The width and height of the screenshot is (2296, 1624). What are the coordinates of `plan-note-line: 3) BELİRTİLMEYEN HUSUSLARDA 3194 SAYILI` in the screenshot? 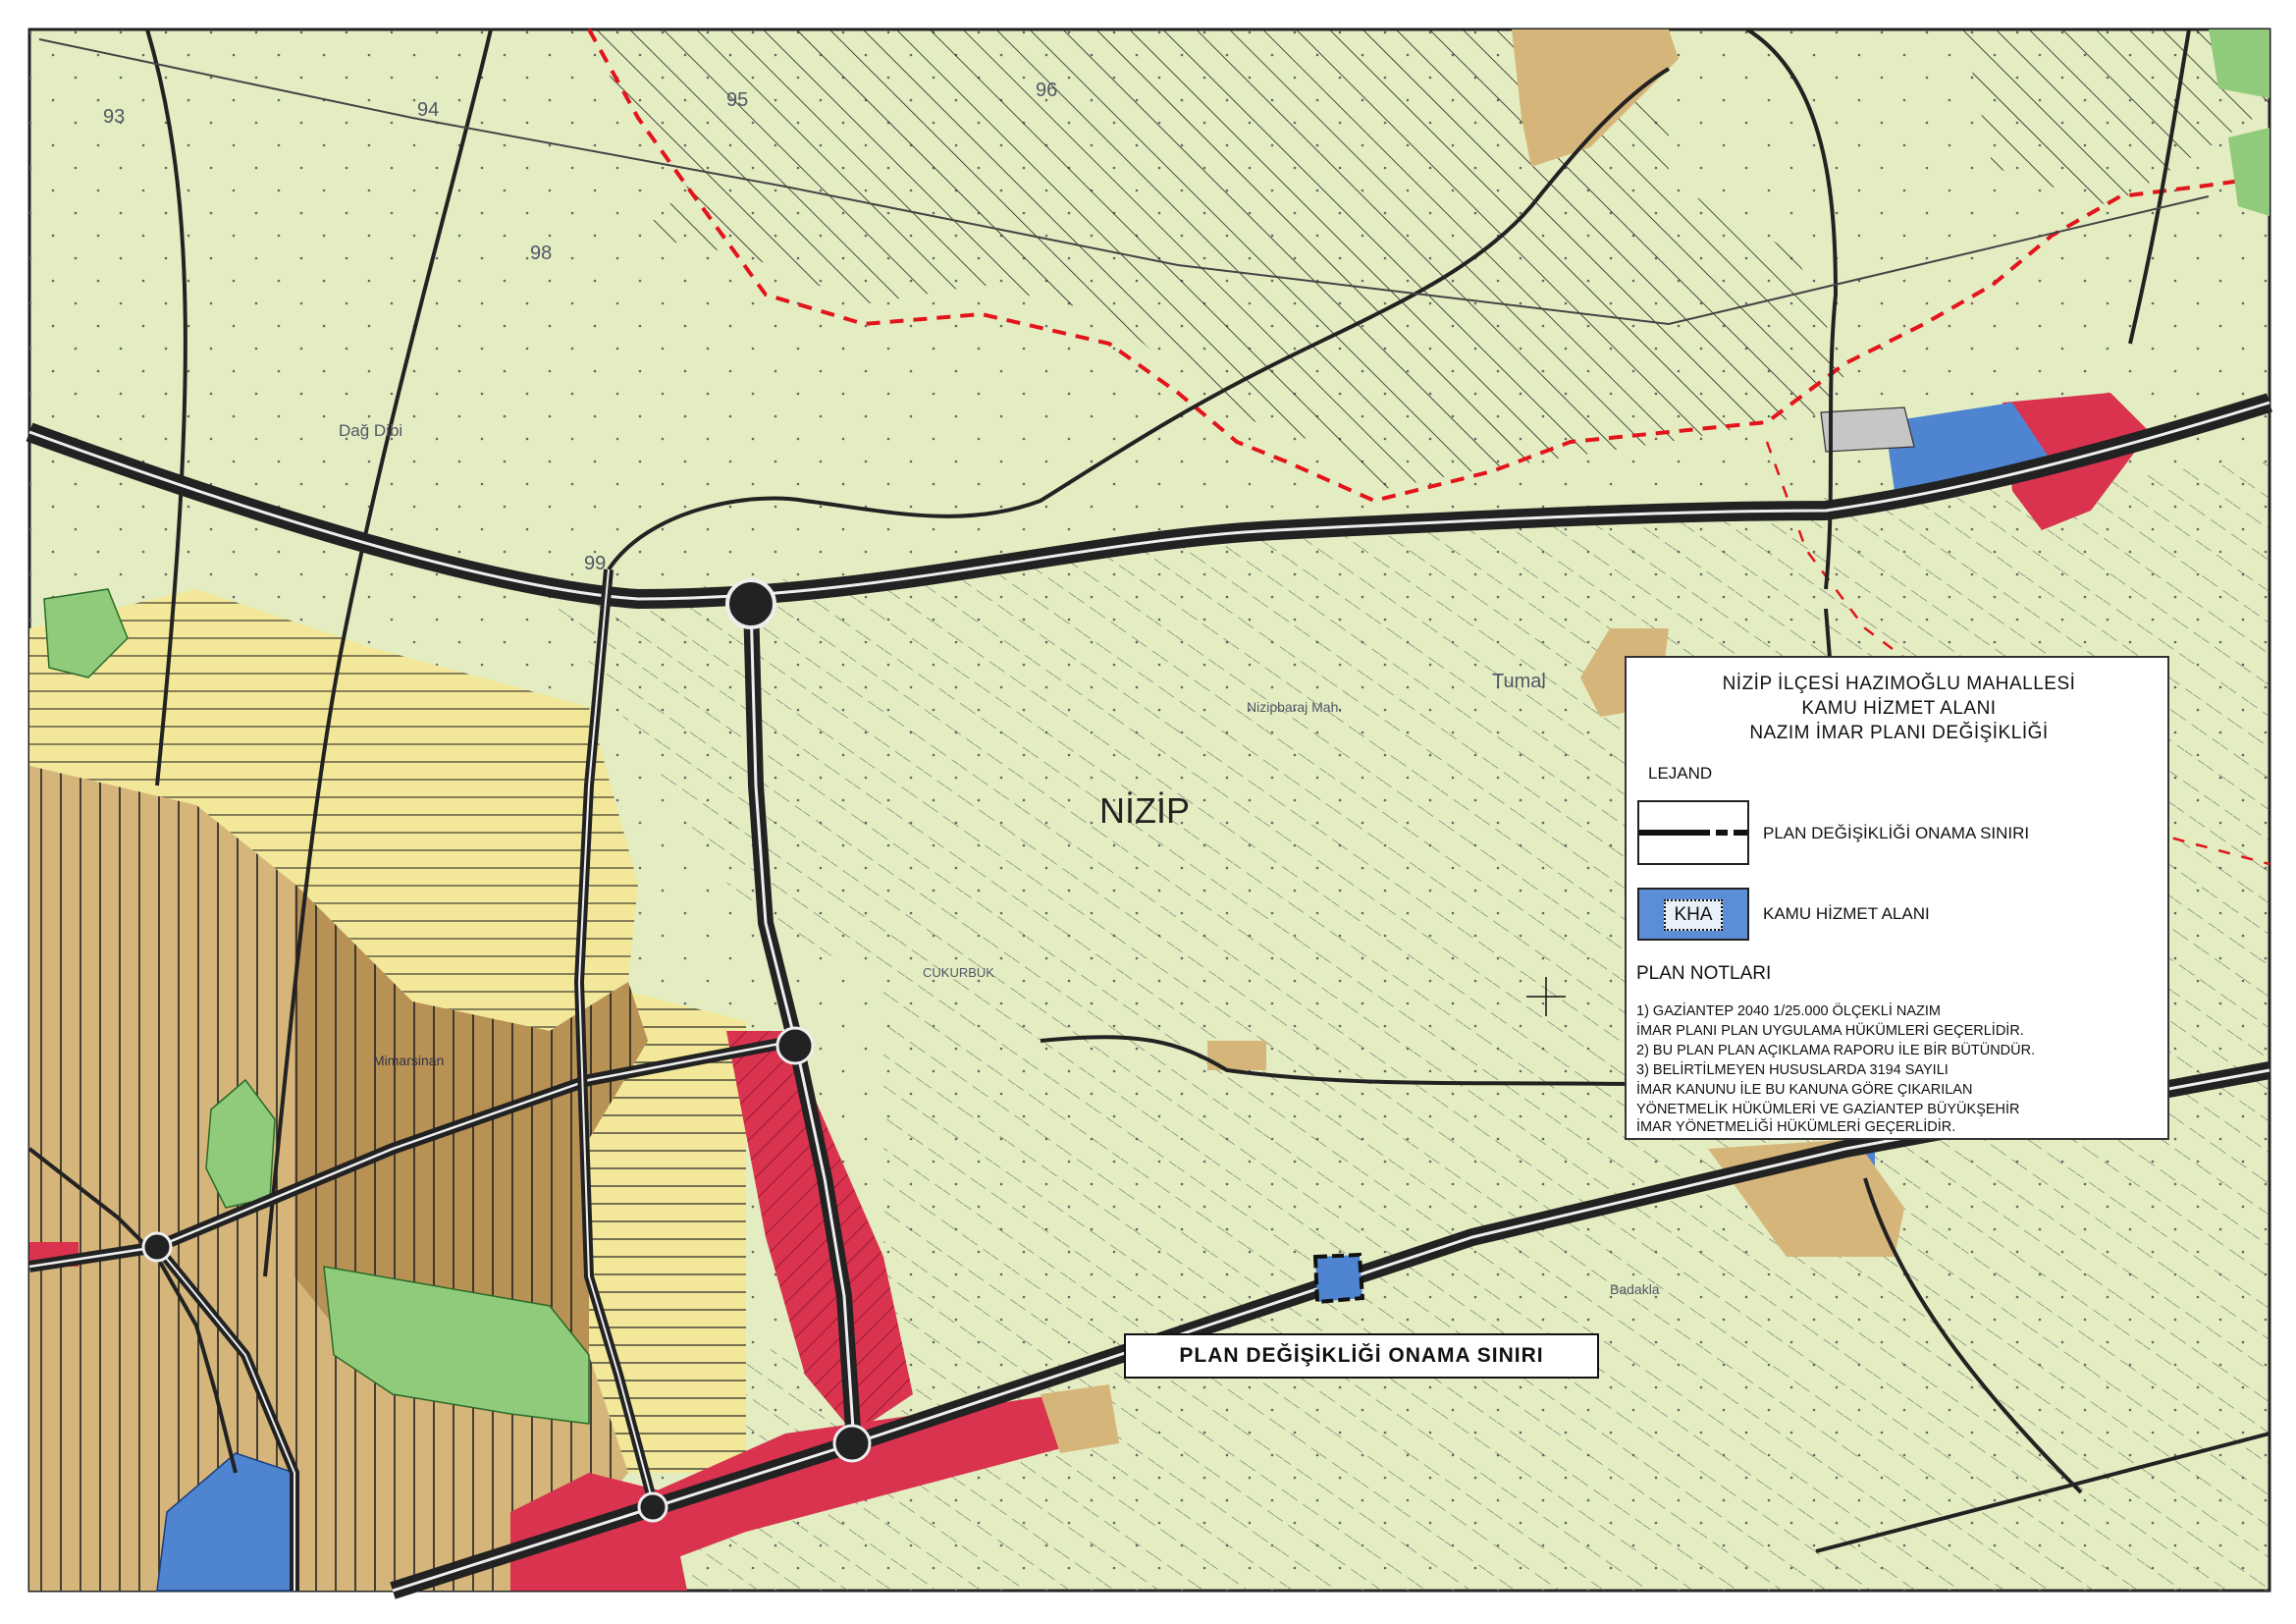 It's located at (1793, 1070).